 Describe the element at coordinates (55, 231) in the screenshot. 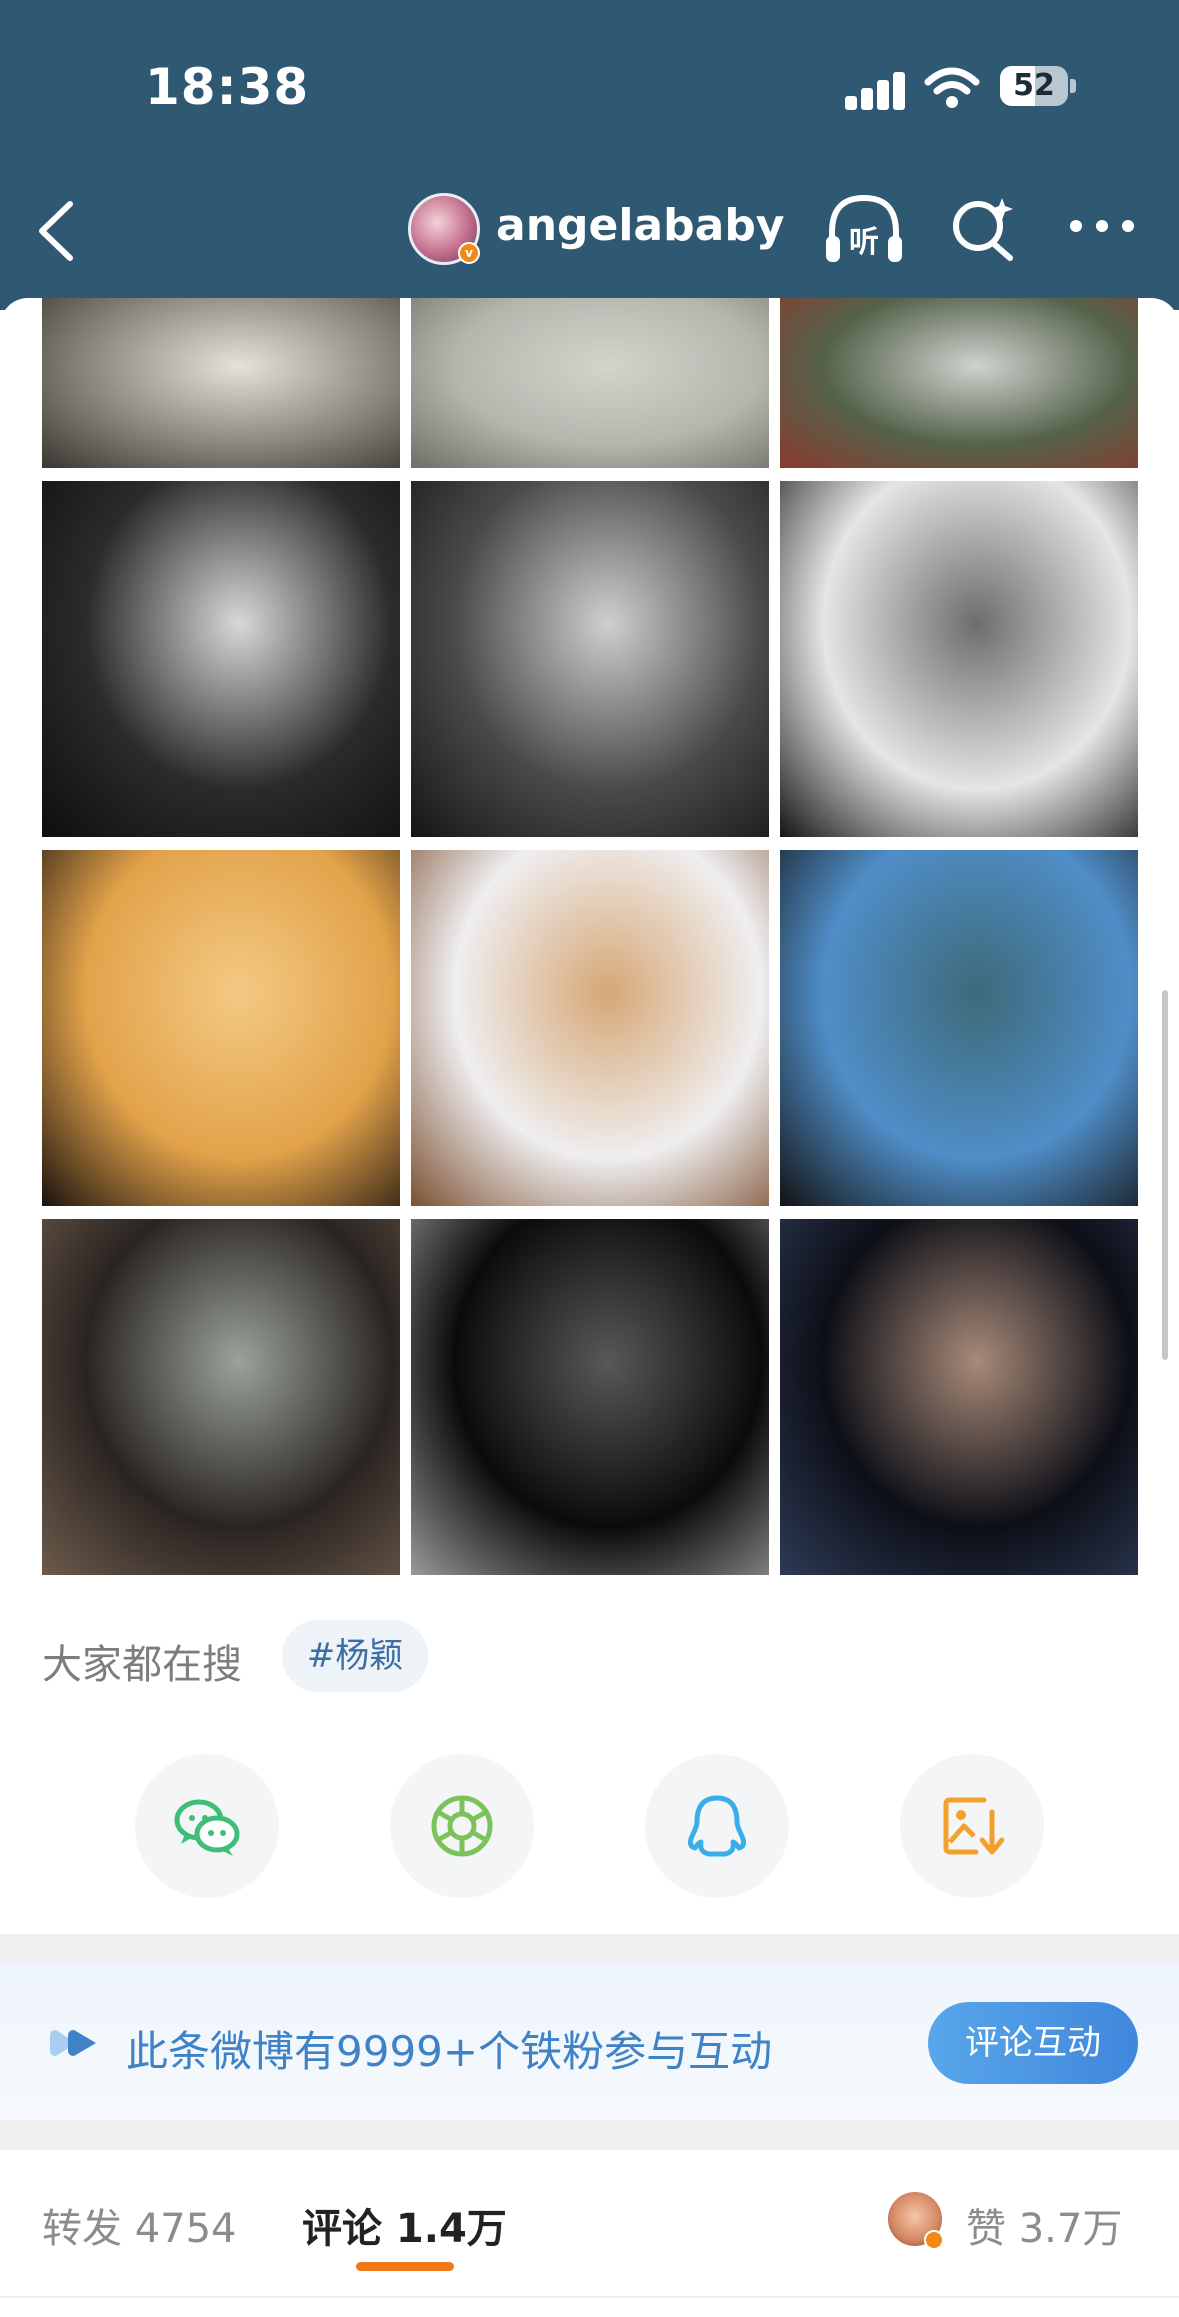

I see `back-icon` at that location.